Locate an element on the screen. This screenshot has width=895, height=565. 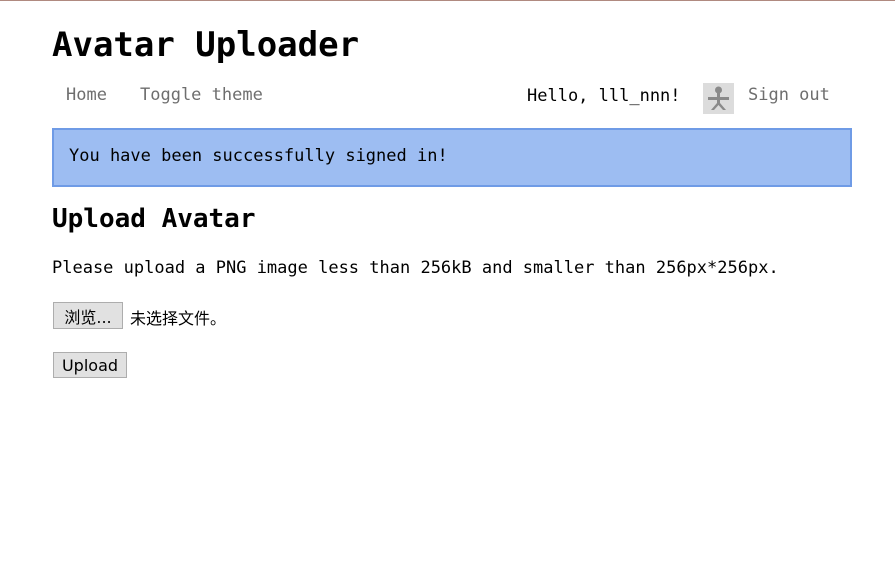
upload-heading: Upload Avatar is located at coordinates (154, 219).